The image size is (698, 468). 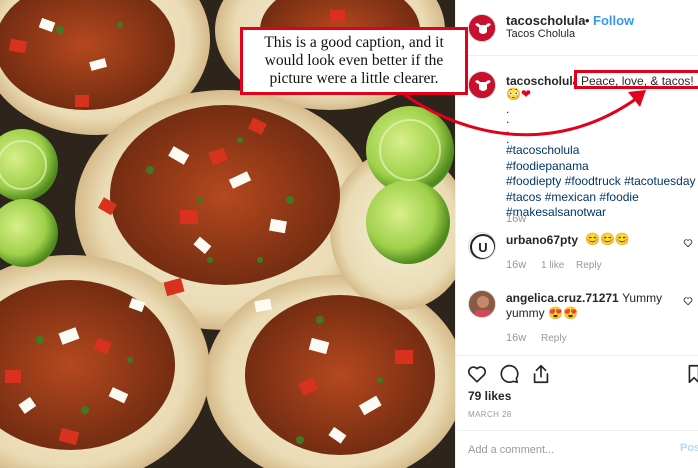 I want to click on caption-avatar, so click(x=482, y=85).